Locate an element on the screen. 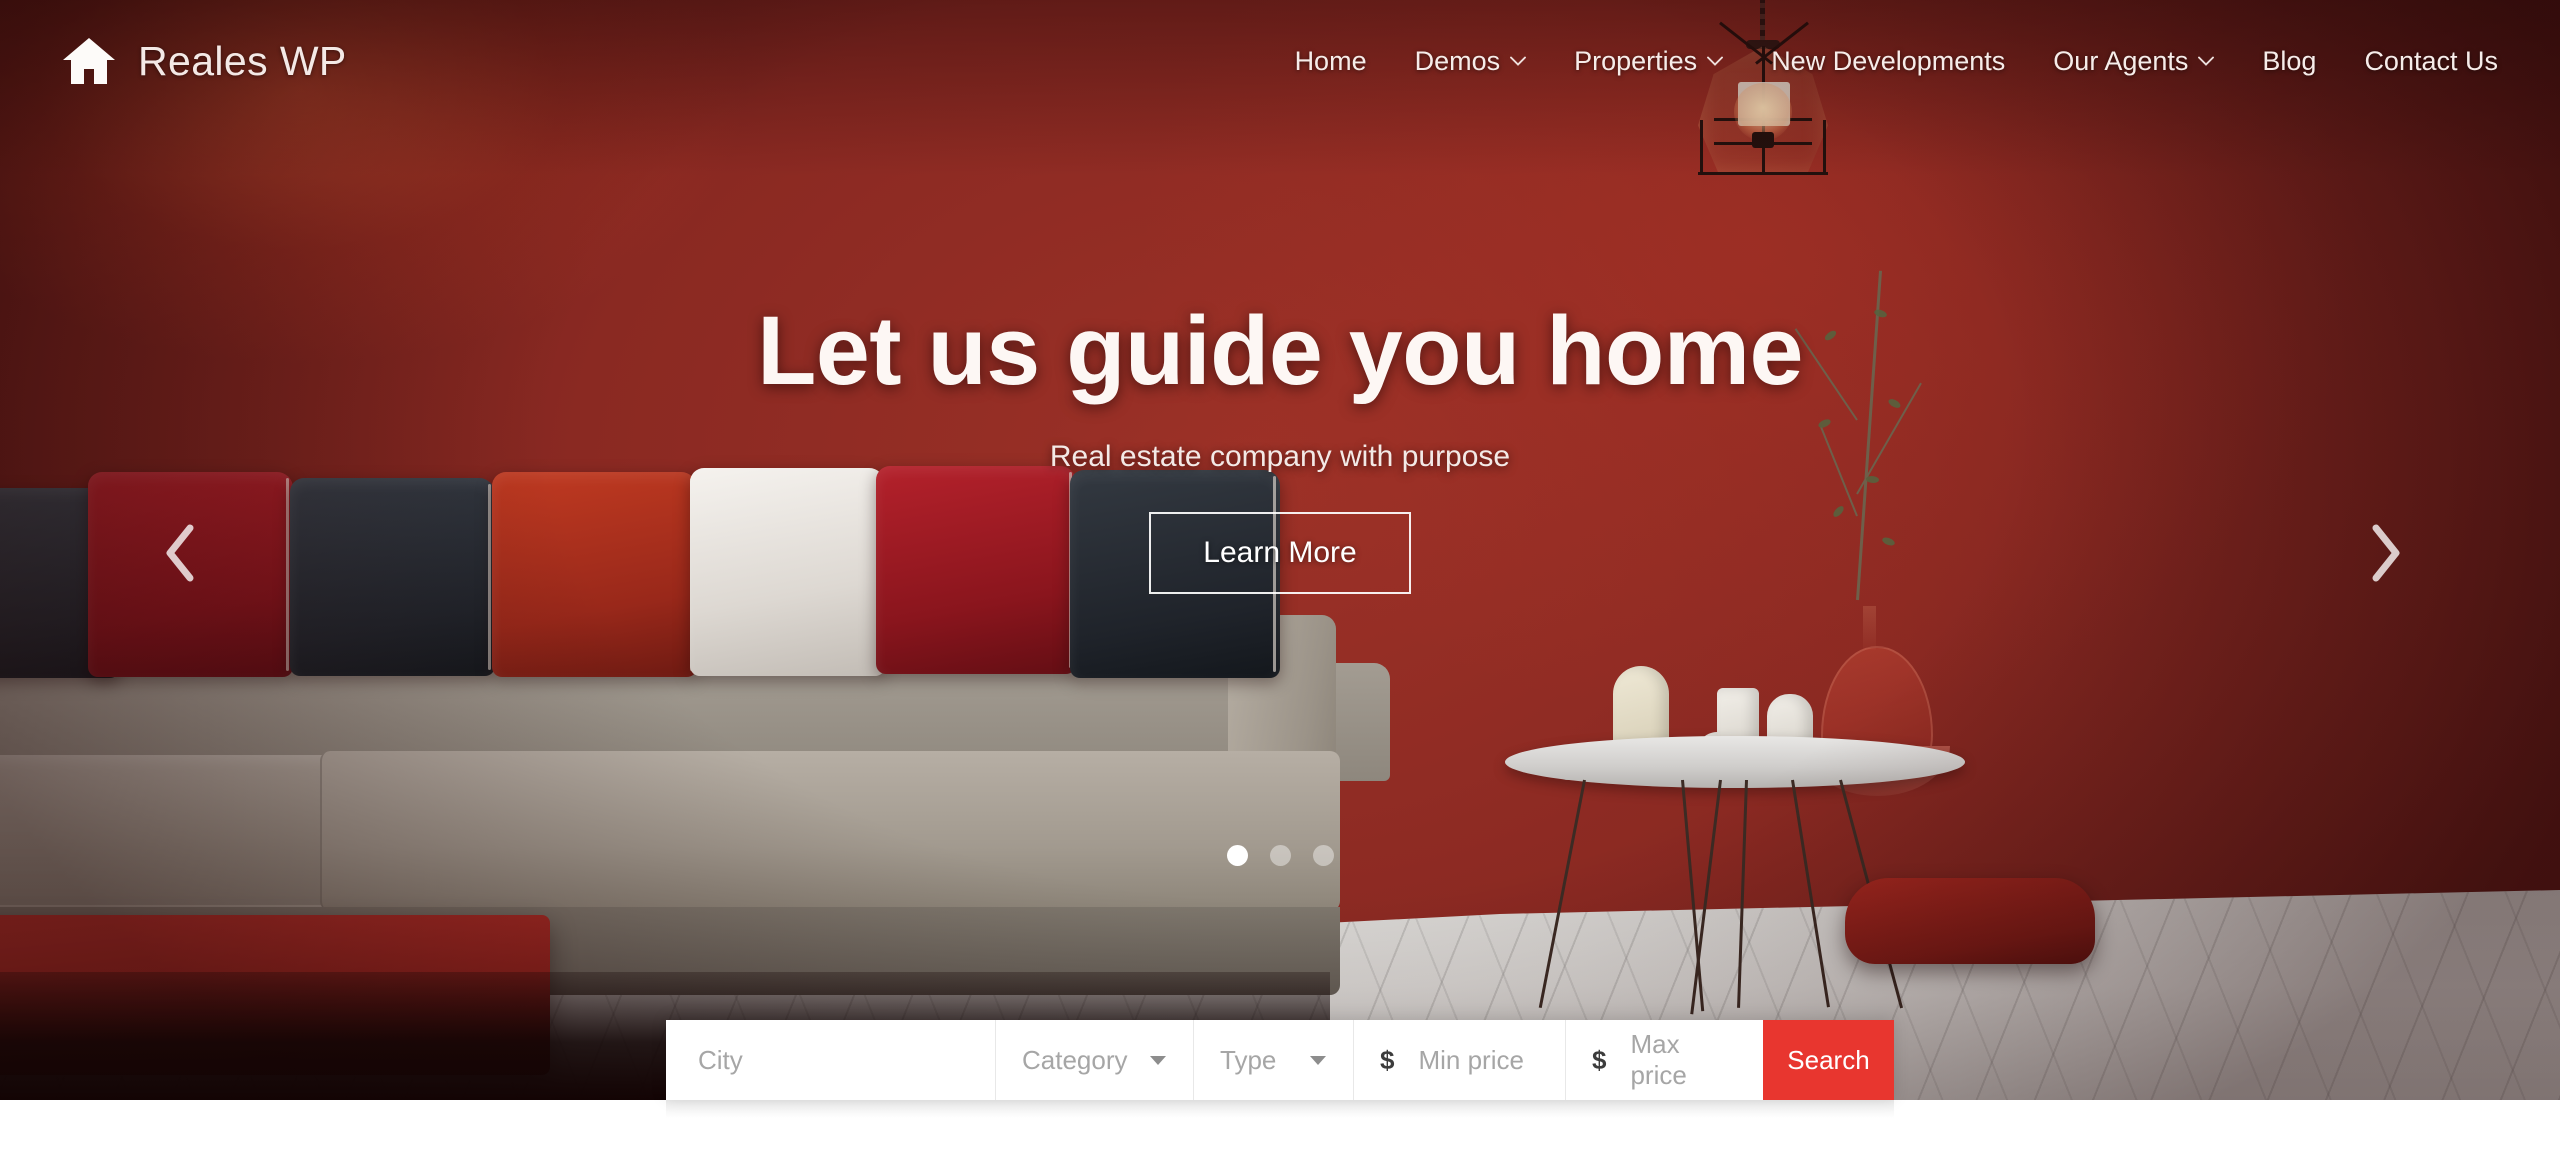 The width and height of the screenshot is (2560, 1163). category-label: Category is located at coordinates (1075, 1059).